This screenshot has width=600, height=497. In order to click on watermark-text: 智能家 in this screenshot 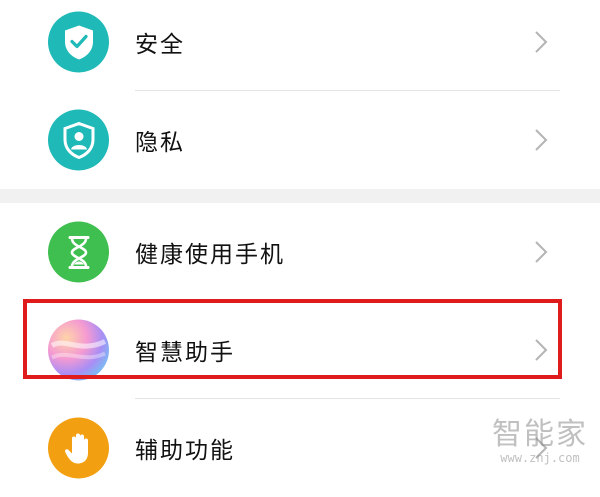, I will do `click(540, 434)`.